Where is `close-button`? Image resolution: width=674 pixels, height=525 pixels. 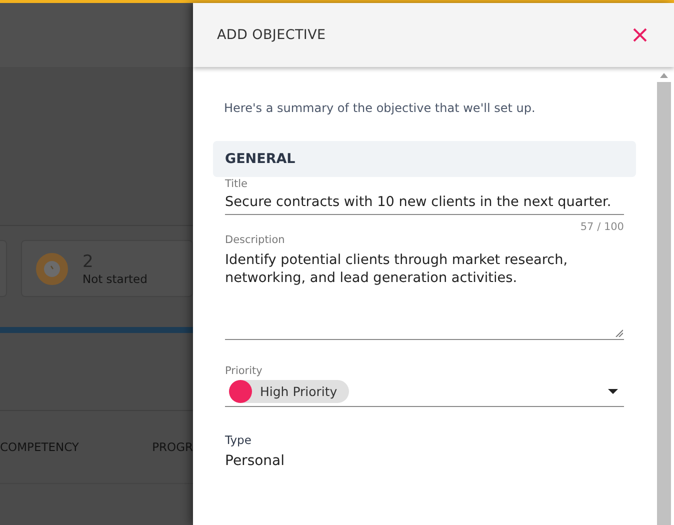 close-button is located at coordinates (640, 35).